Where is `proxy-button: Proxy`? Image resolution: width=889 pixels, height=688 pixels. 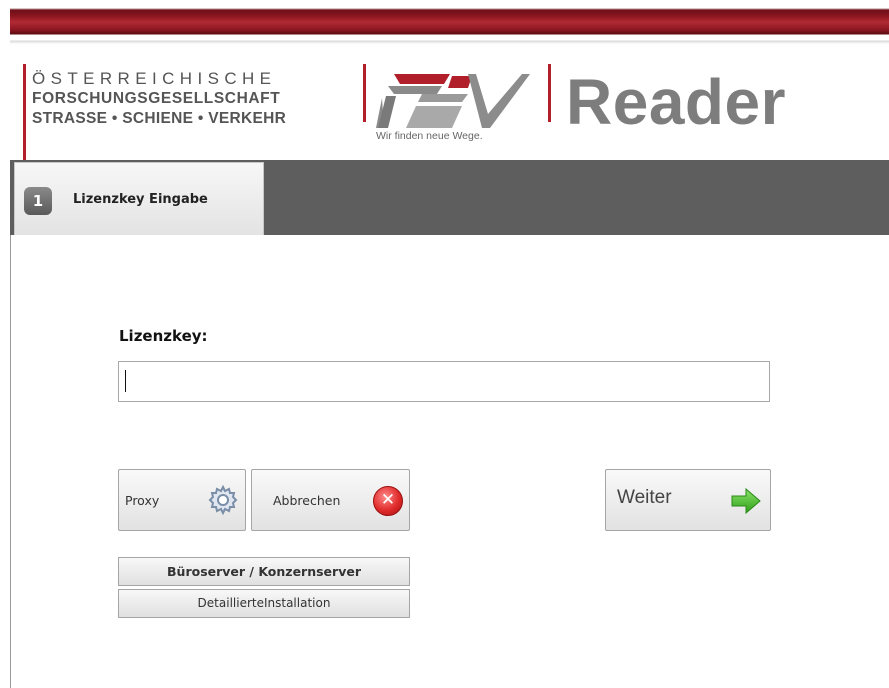
proxy-button: Proxy is located at coordinates (182, 500).